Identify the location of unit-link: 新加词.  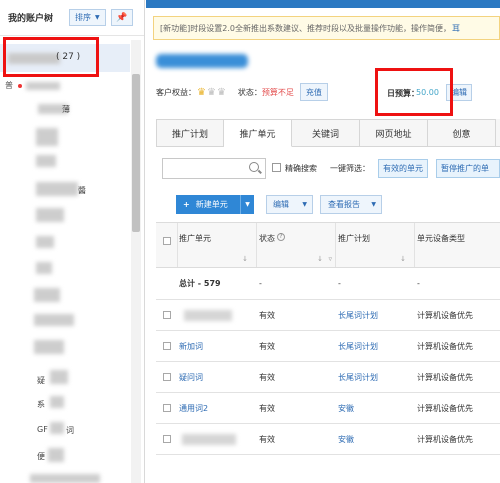
(217, 346).